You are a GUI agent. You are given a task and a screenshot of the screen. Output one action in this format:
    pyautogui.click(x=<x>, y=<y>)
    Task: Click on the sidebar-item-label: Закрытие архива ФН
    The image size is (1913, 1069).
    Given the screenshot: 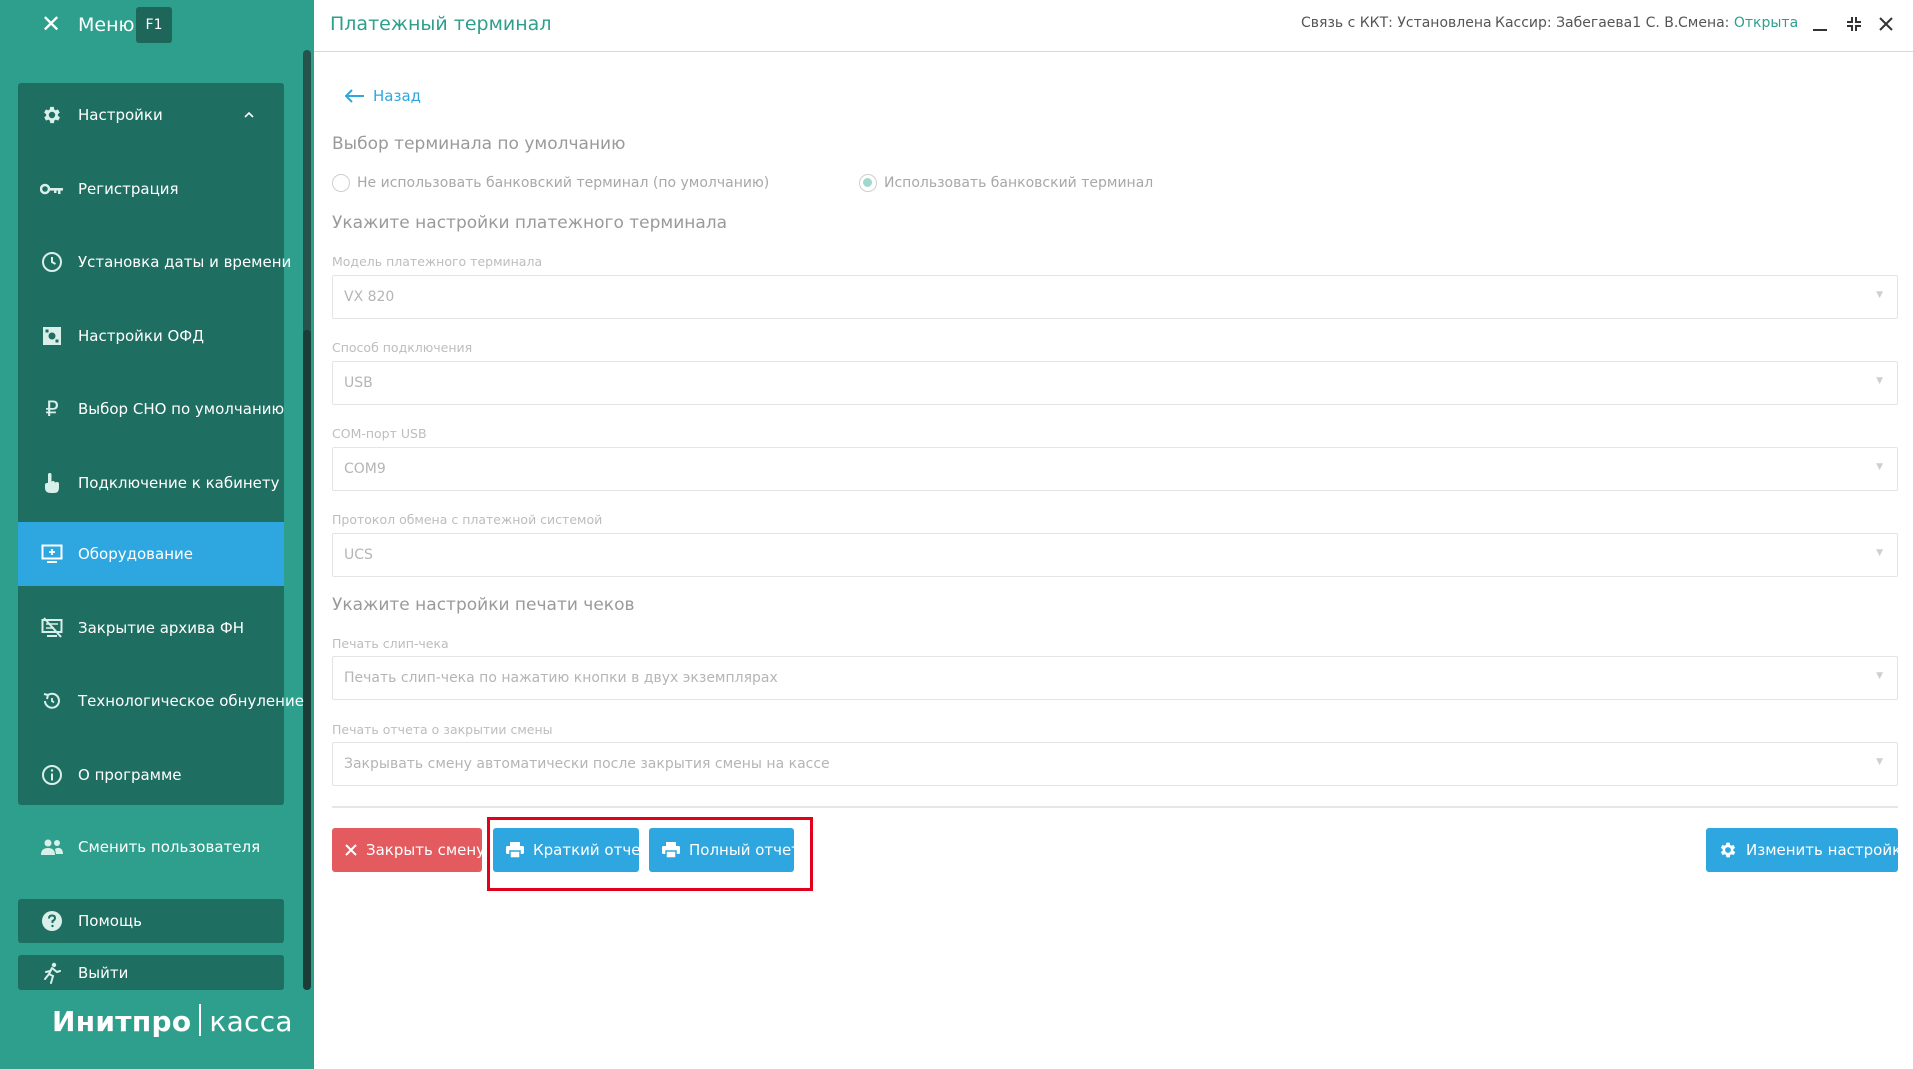 What is the action you would take?
    pyautogui.click(x=161, y=628)
    